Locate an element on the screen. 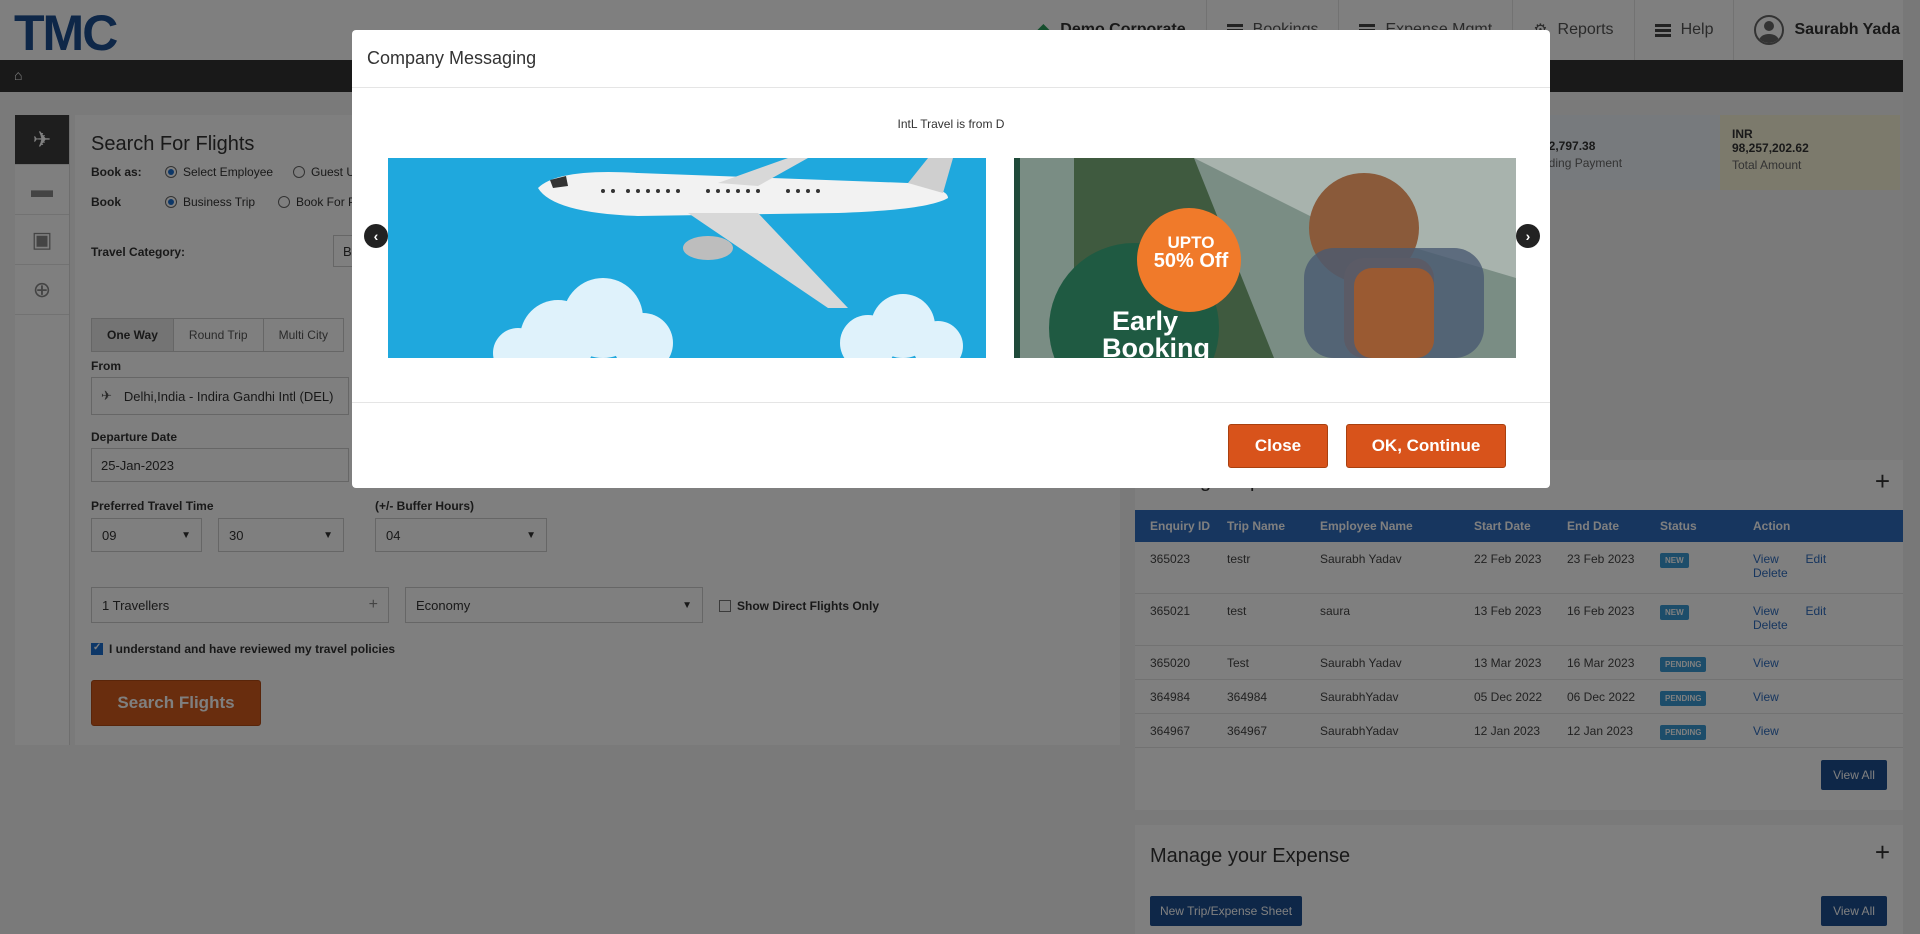 Image resolution: width=1920 pixels, height=934 pixels. carousel-next-icon: › is located at coordinates (1528, 236).